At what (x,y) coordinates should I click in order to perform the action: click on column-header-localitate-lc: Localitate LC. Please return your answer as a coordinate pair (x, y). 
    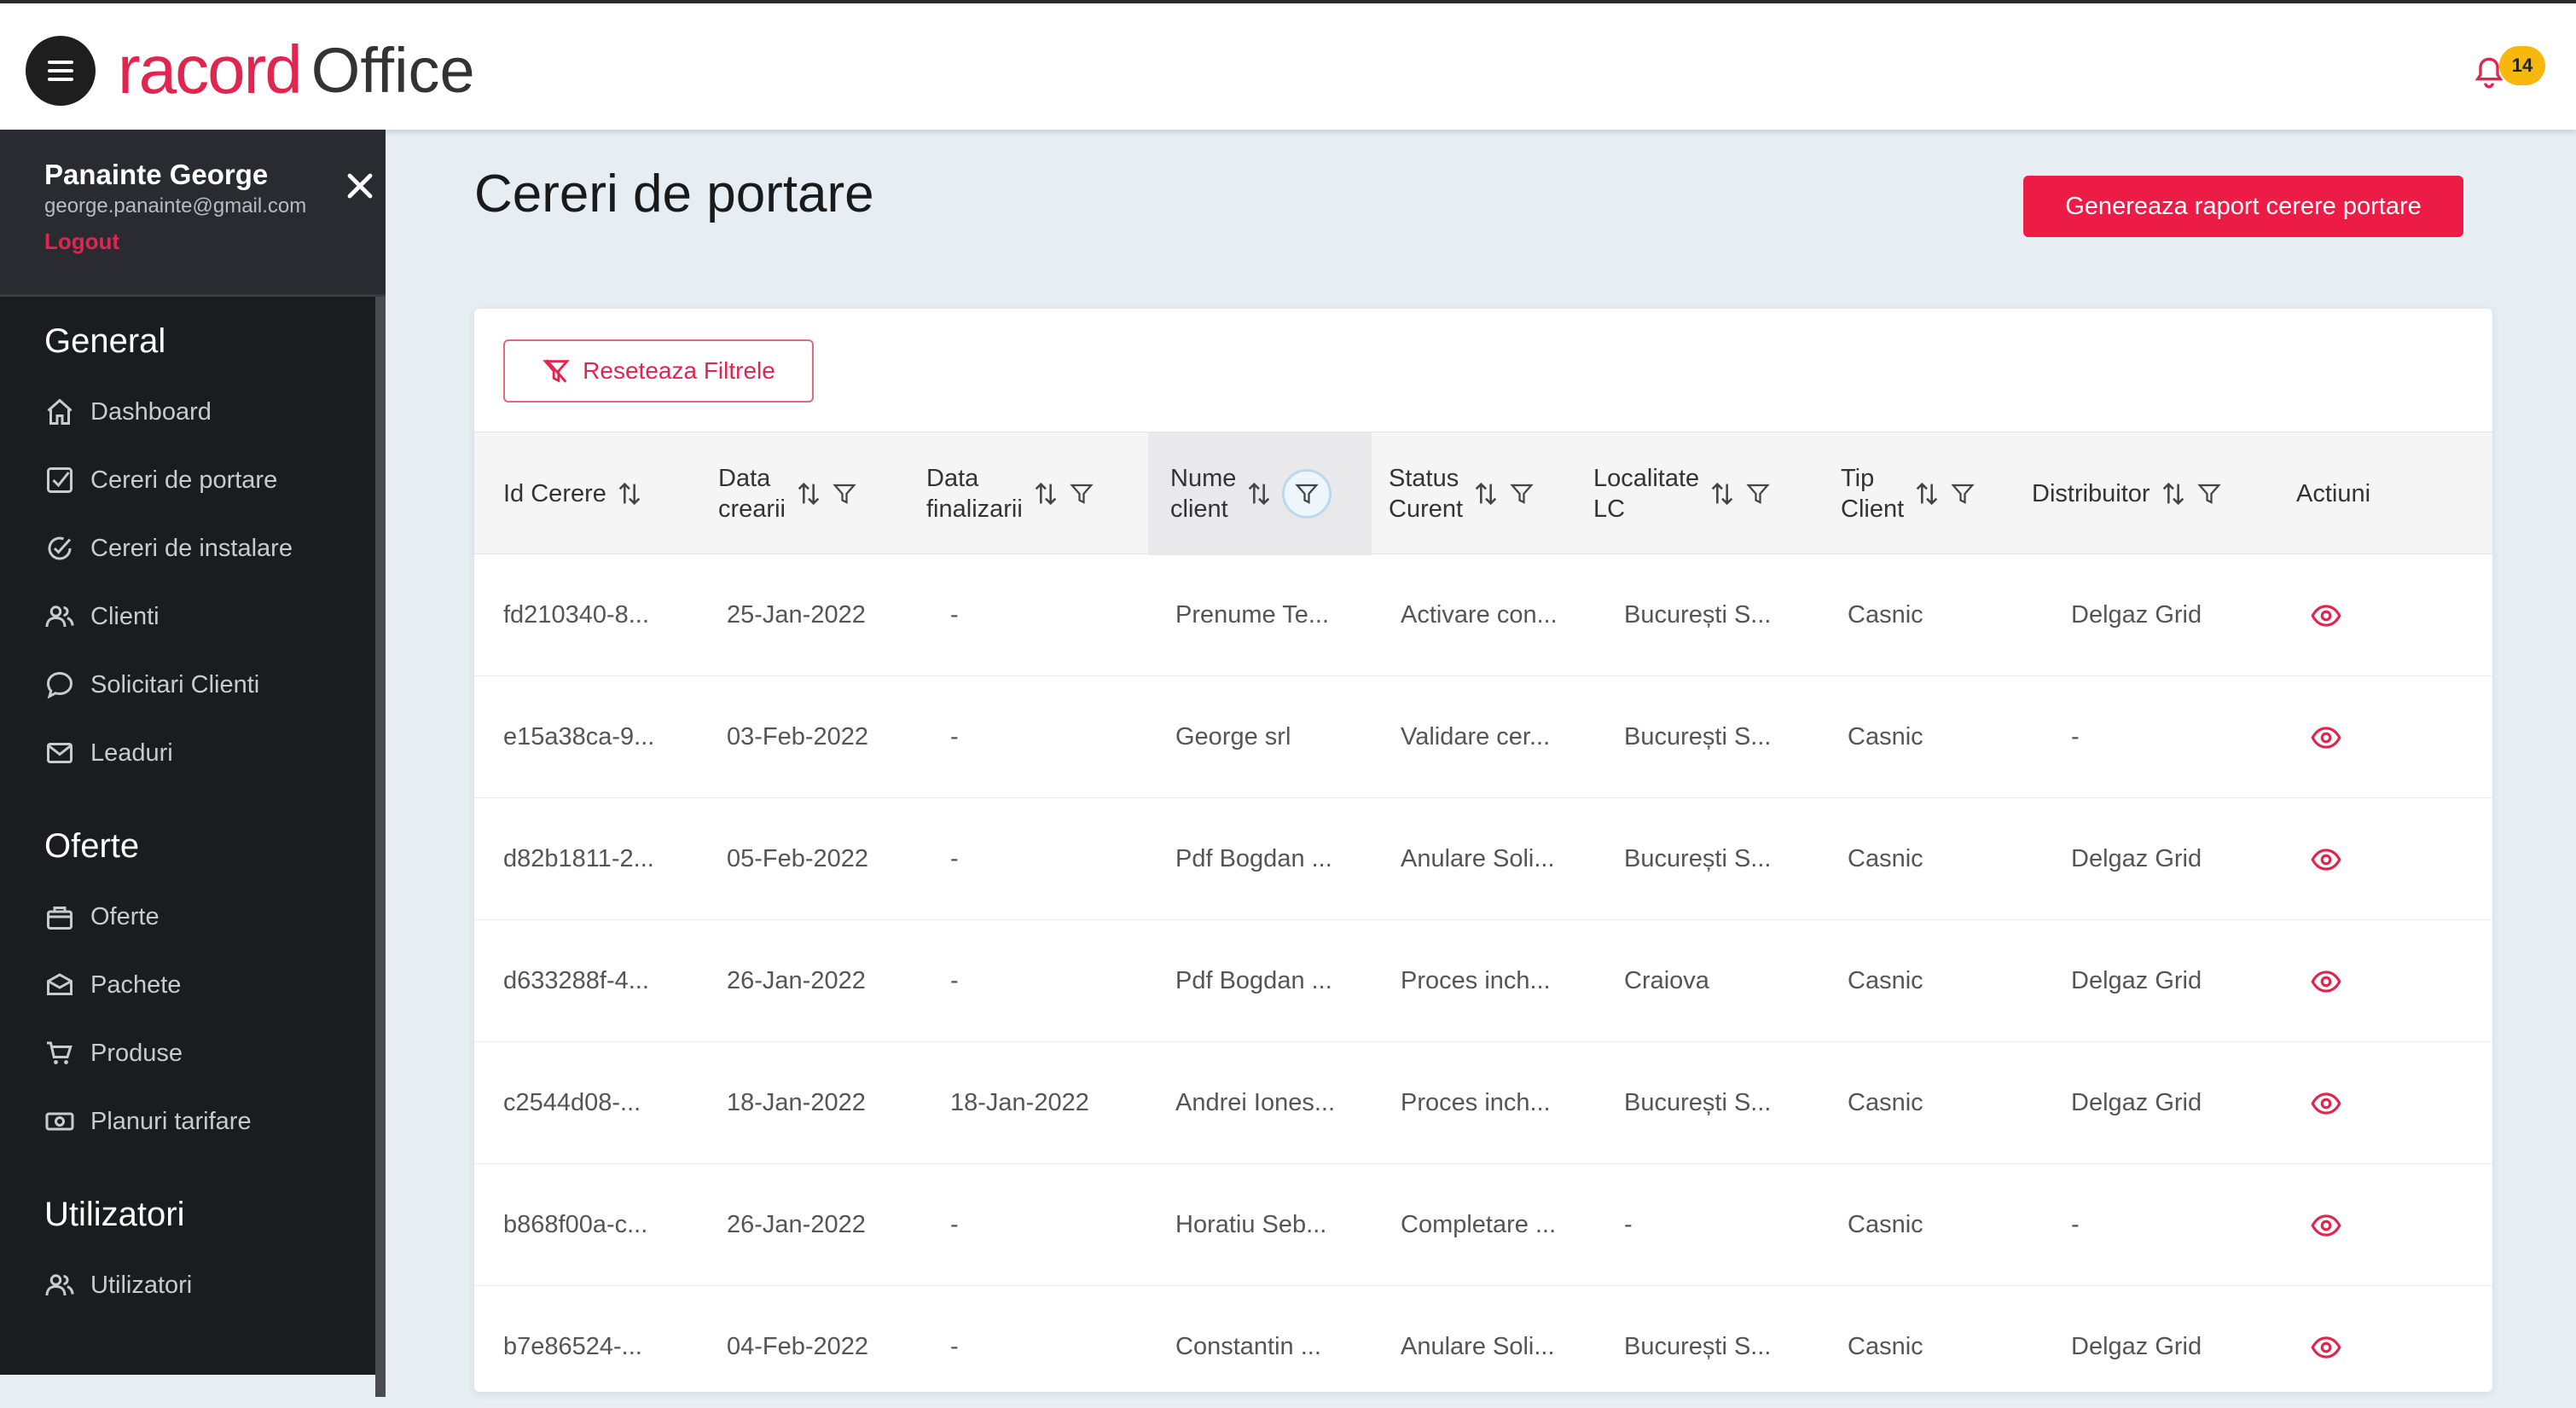
    Looking at the image, I should click on (1712, 493).